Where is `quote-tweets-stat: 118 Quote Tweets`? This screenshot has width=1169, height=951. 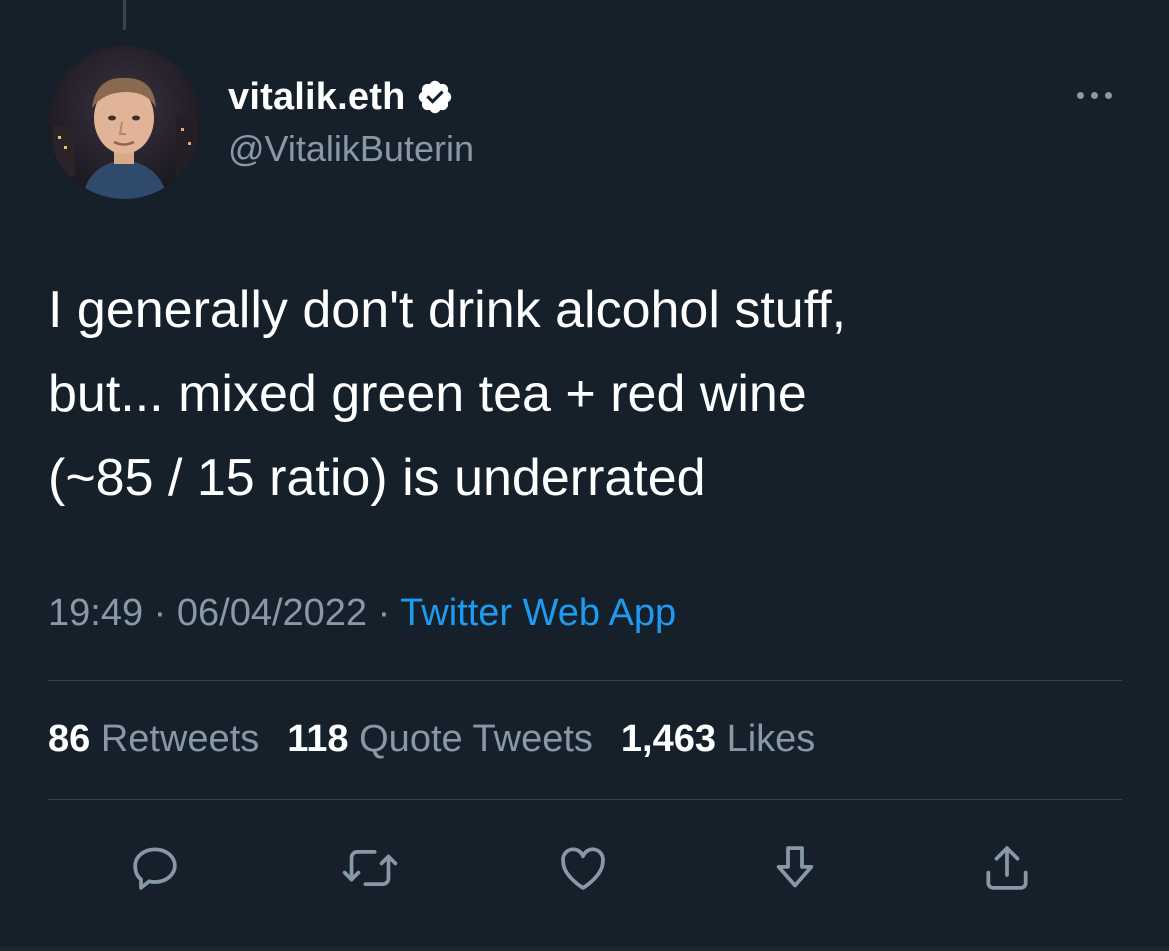 quote-tweets-stat: 118 Quote Tweets is located at coordinates (440, 739).